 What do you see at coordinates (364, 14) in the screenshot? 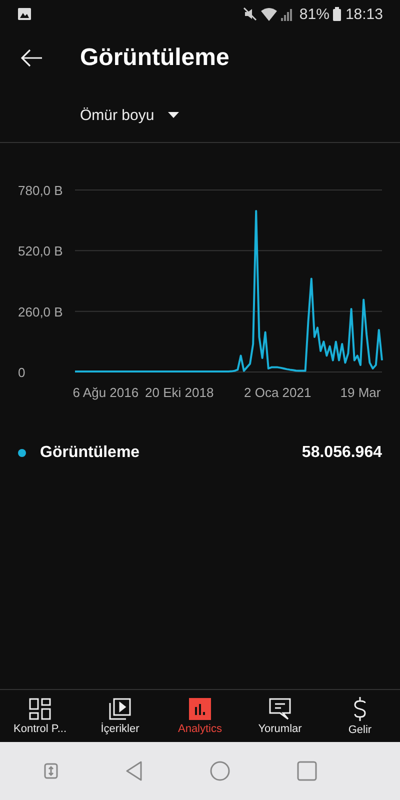
I see `clock: 18:13` at bounding box center [364, 14].